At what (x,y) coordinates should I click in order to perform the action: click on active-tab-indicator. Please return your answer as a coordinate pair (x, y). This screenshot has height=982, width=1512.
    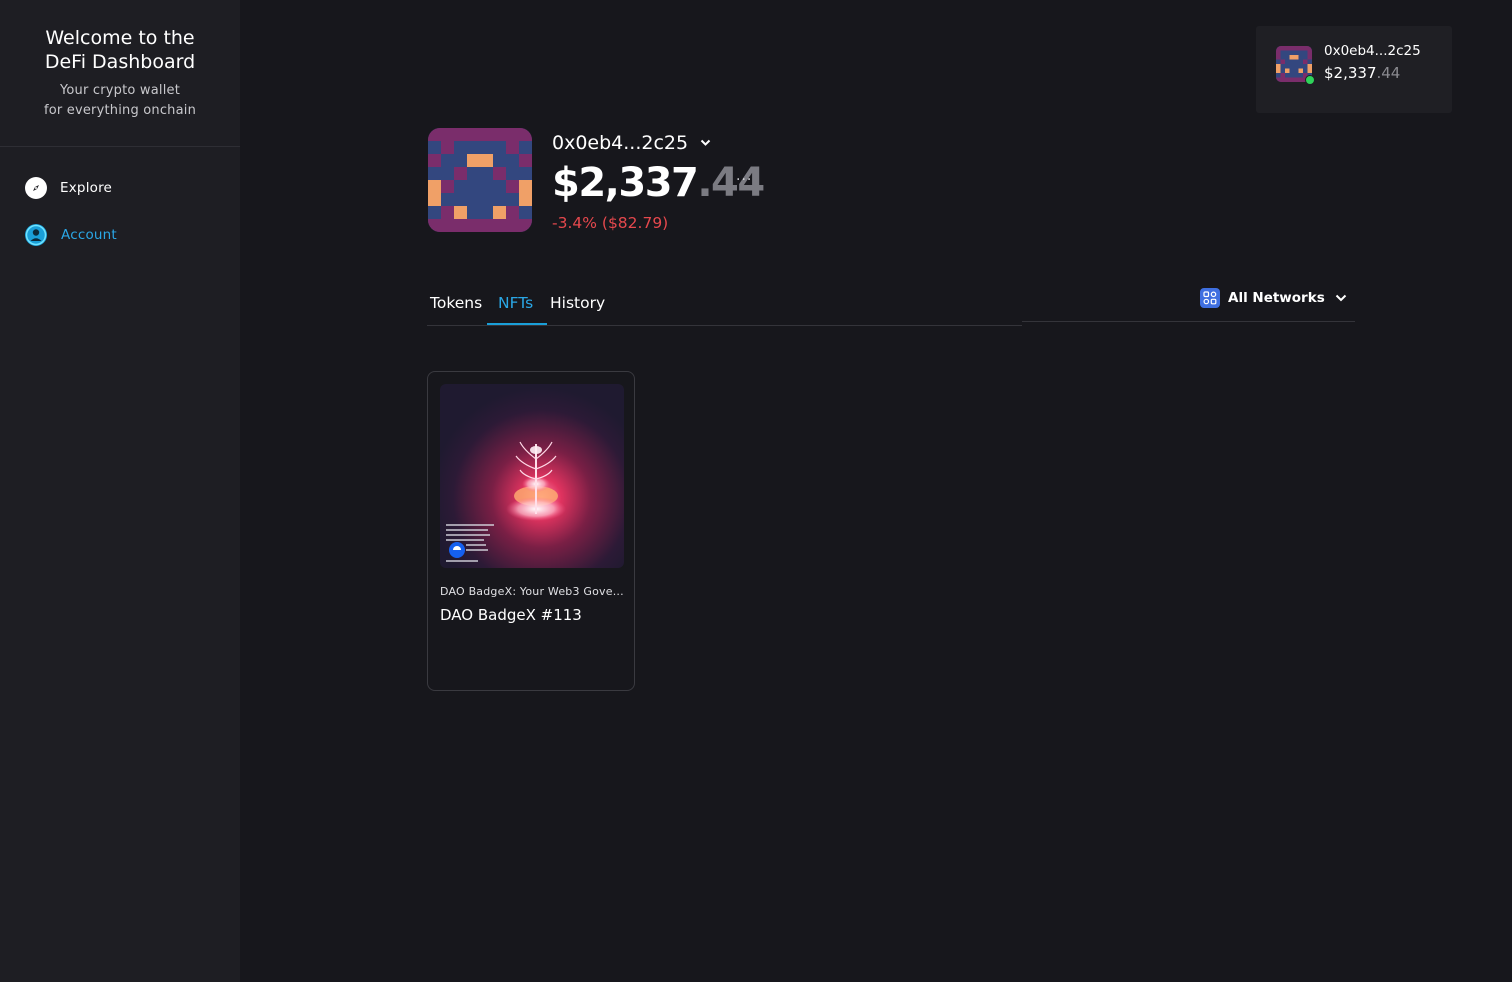
    Looking at the image, I should click on (517, 324).